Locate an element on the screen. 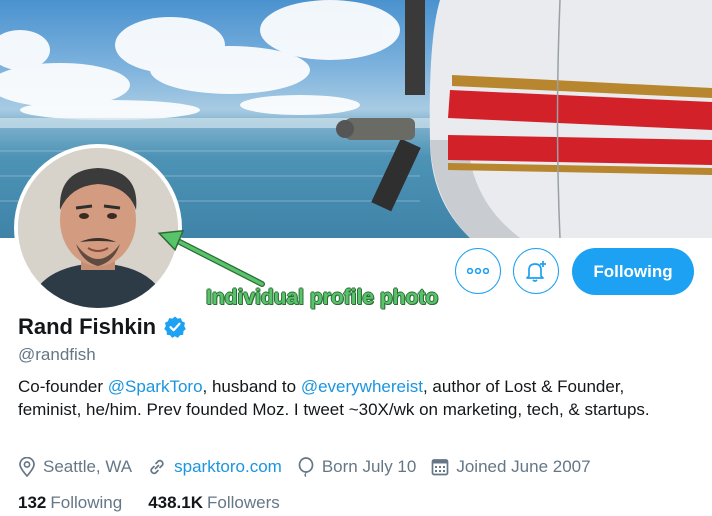  notifications-button is located at coordinates (536, 271).